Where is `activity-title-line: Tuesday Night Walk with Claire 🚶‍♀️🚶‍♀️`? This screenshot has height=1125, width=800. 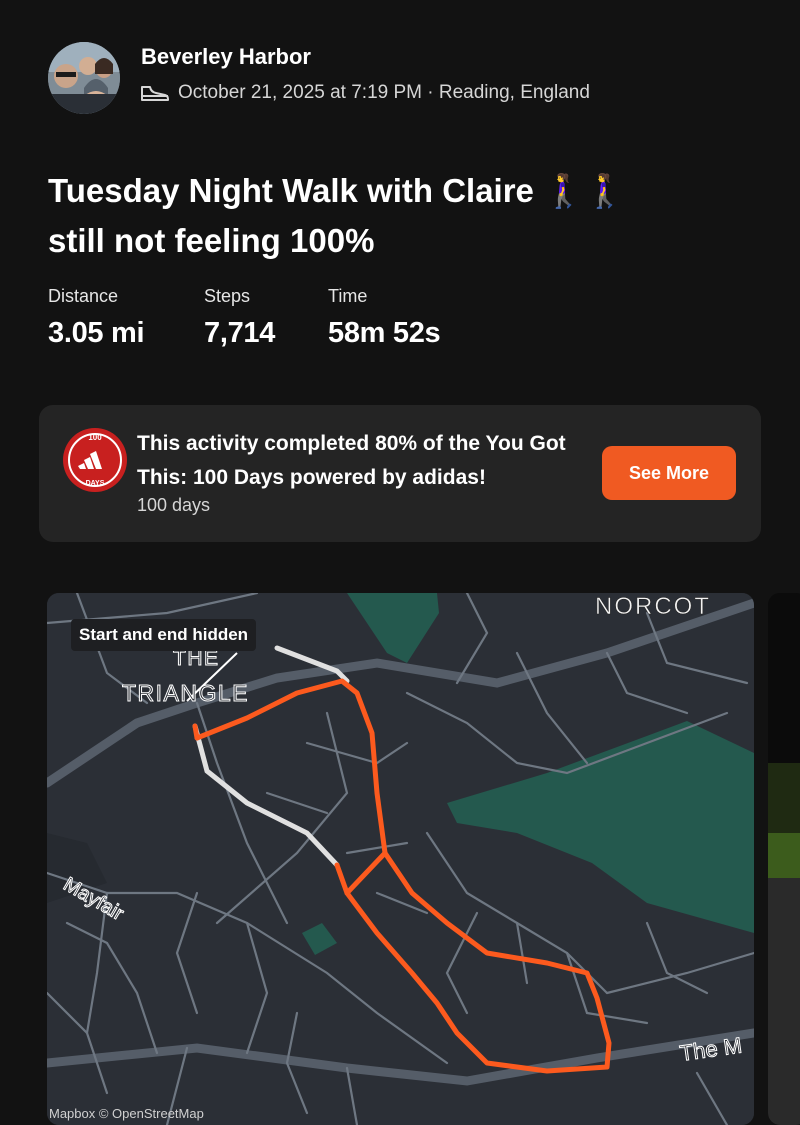 activity-title-line: Tuesday Night Walk with Claire 🚶‍♀️🚶‍♀️ is located at coordinates (337, 190).